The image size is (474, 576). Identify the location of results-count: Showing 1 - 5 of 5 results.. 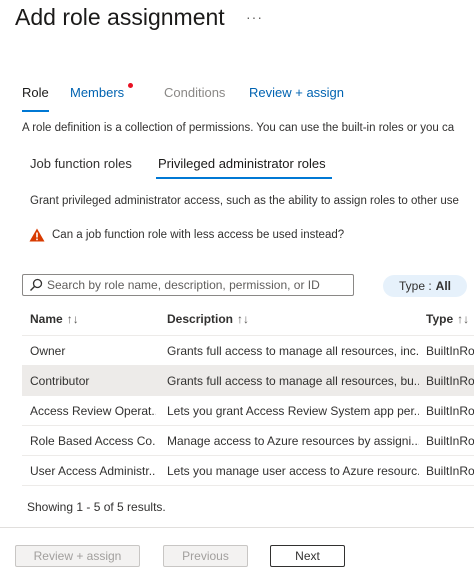
(96, 507).